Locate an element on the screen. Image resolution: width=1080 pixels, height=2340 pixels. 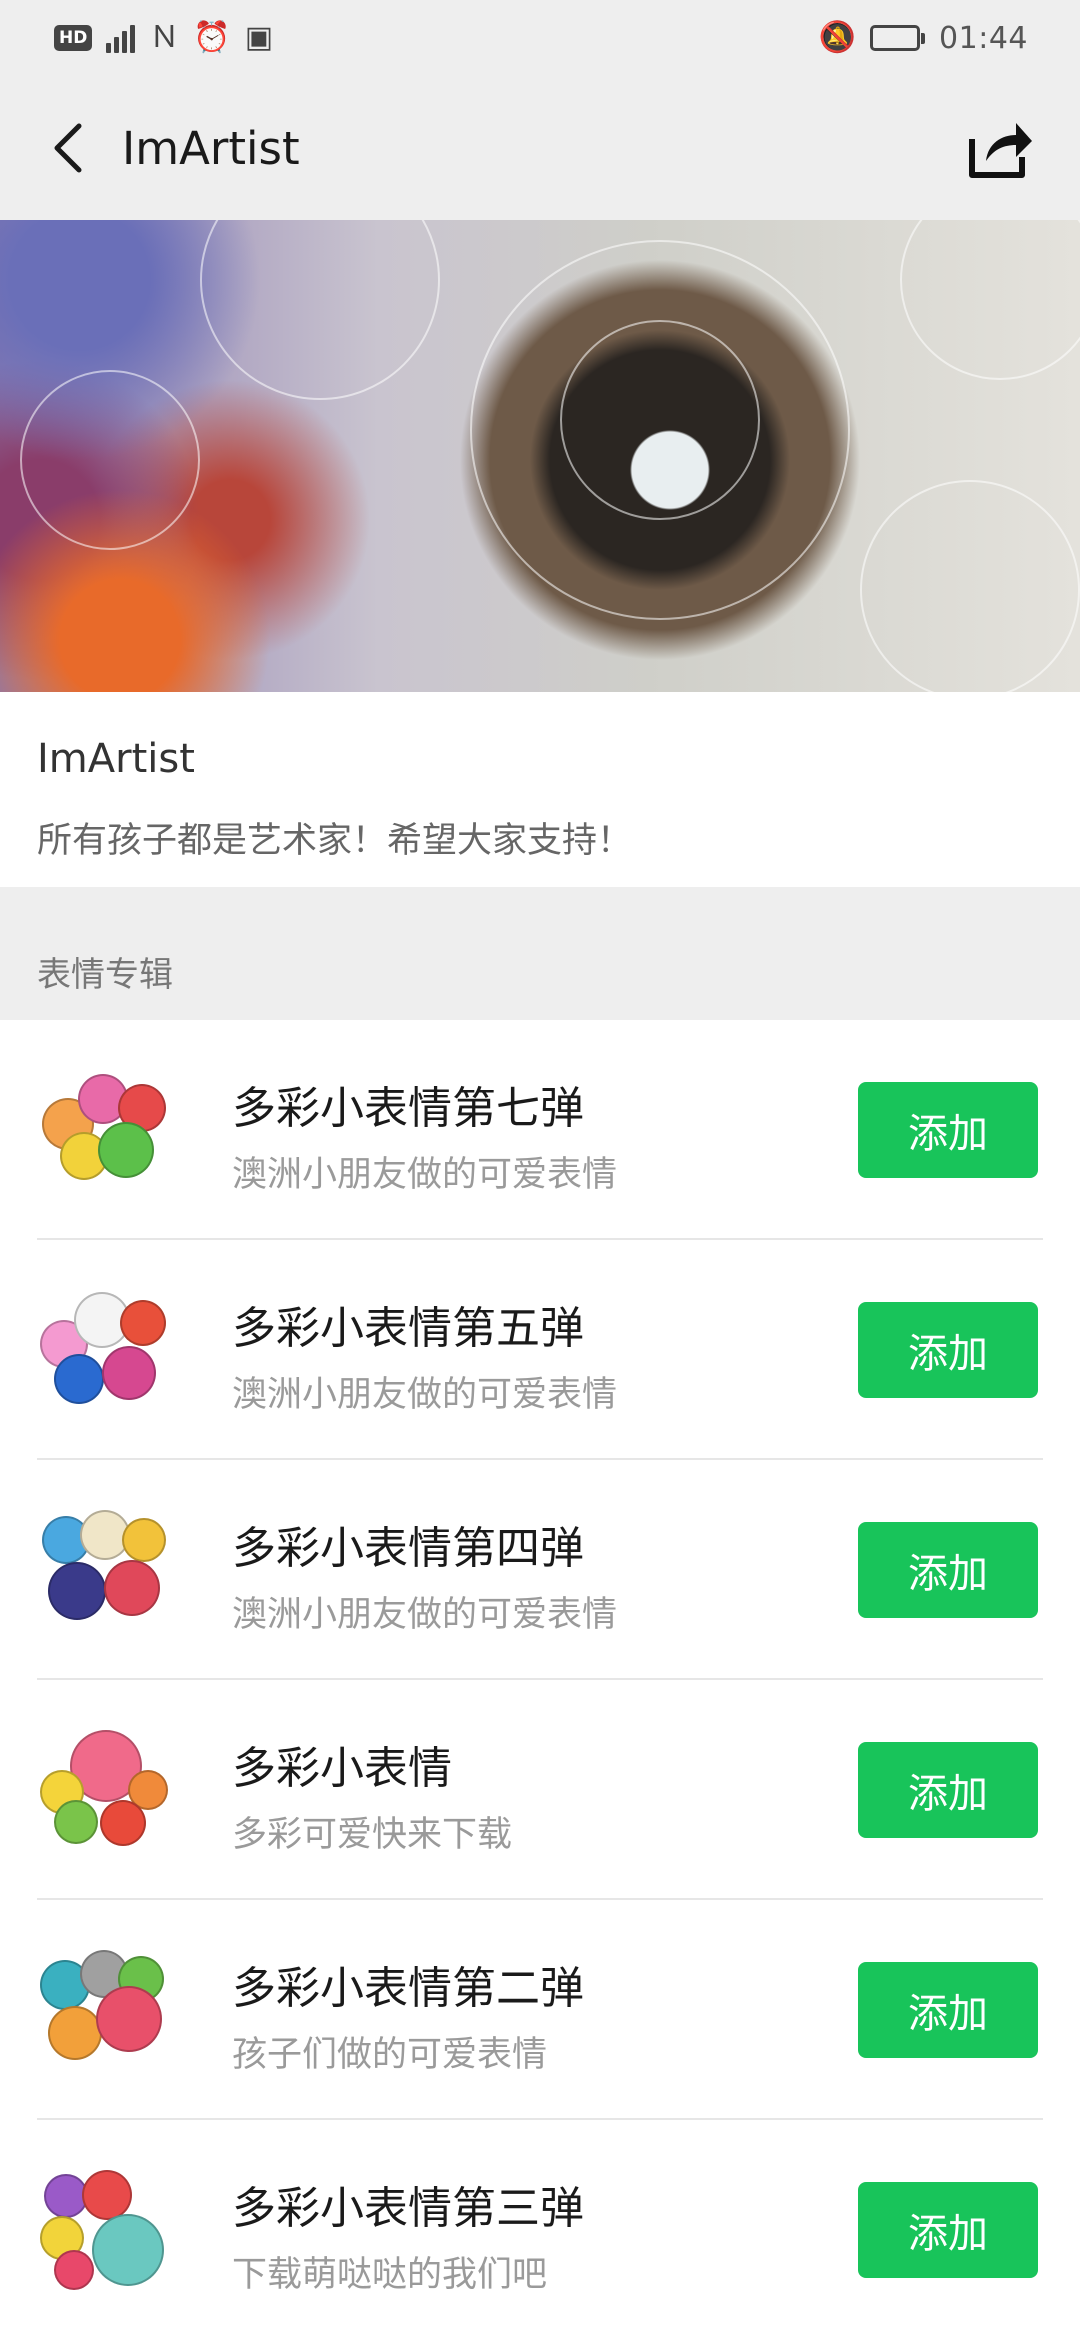
network-badge: HD is located at coordinates (73, 38).